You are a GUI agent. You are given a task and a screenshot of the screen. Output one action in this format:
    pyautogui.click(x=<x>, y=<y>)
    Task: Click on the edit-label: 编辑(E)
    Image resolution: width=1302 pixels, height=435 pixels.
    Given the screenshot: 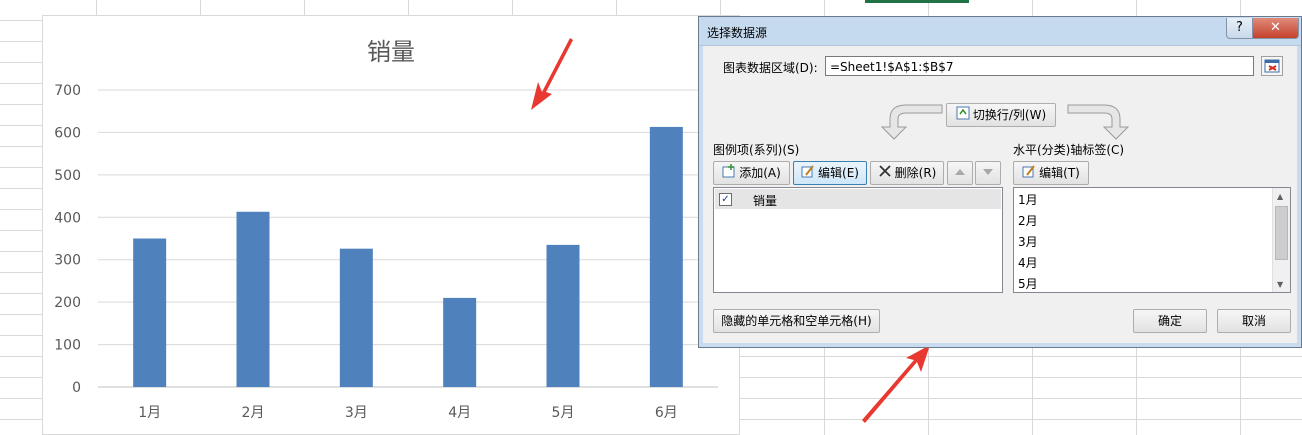 What is the action you would take?
    pyautogui.click(x=838, y=173)
    